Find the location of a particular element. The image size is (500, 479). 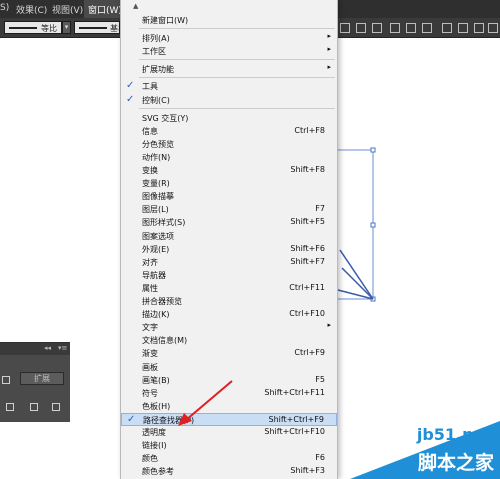

stroke-profile-label: 等比 is located at coordinates (49, 28).